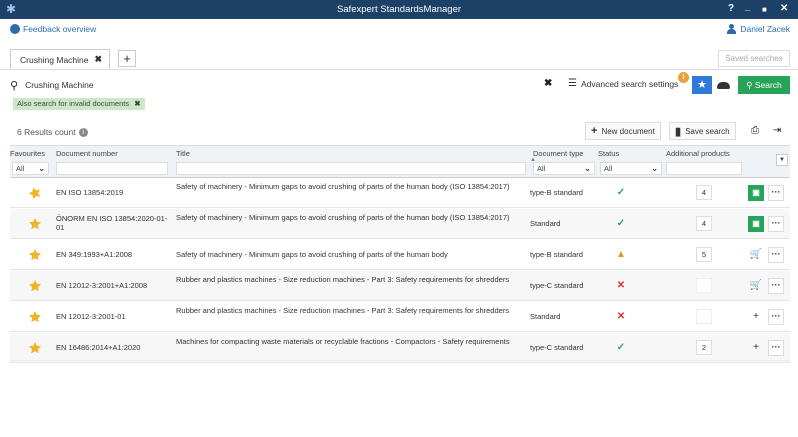 Image resolution: width=798 pixels, height=437 pixels. I want to click on bookmark-icon: ▮, so click(678, 131).